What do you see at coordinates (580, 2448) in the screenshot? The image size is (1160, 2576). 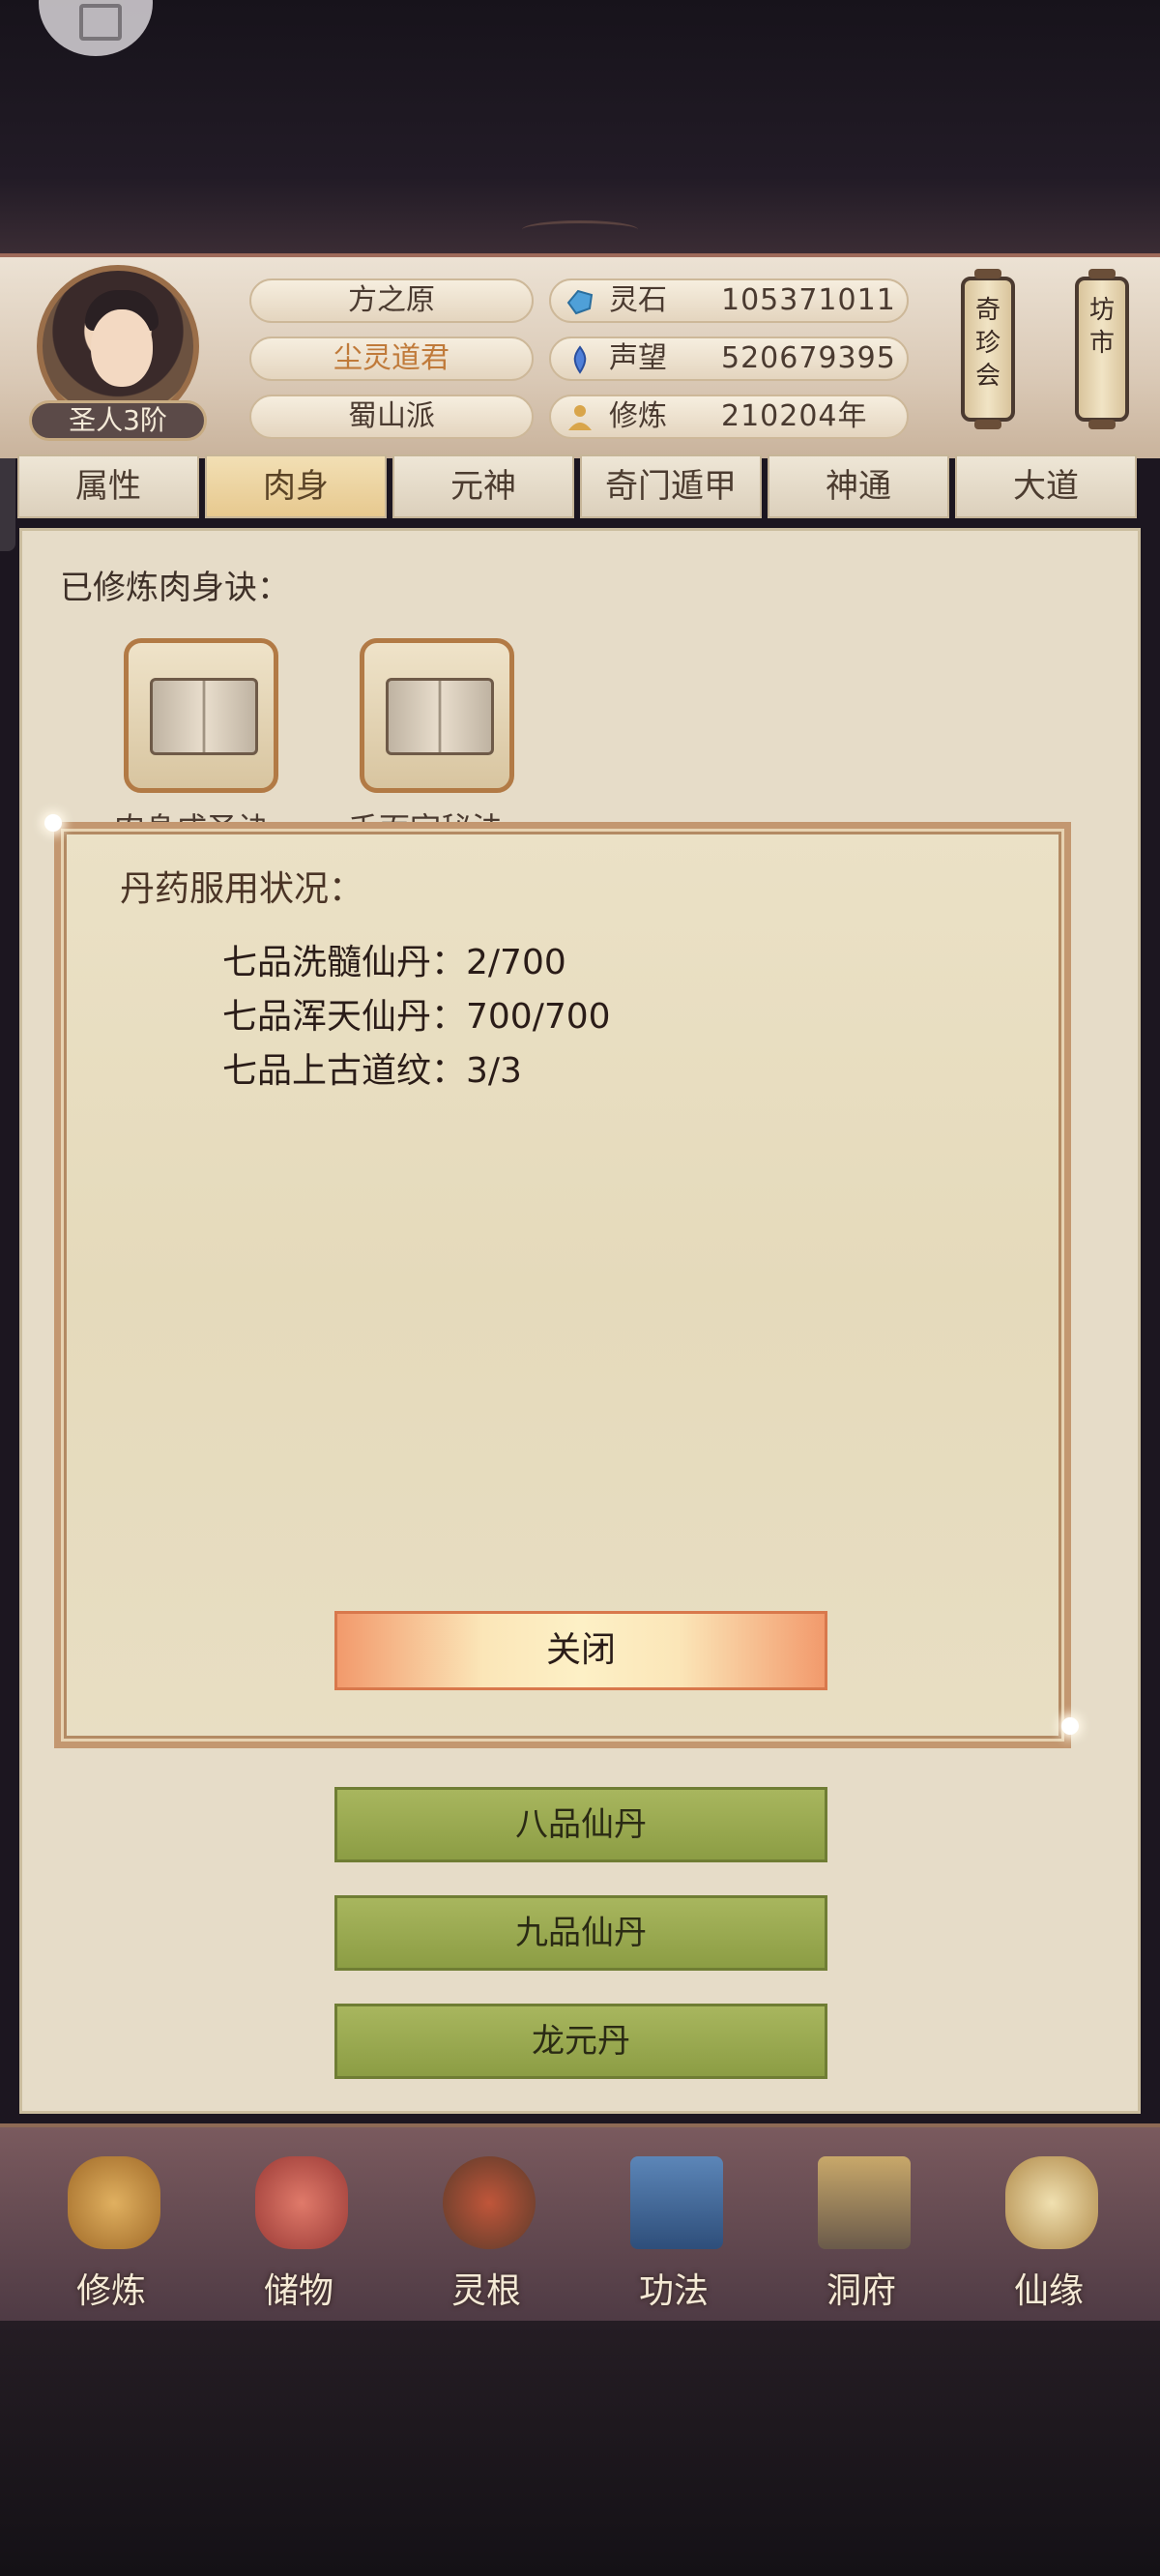 I see `bottom-area` at bounding box center [580, 2448].